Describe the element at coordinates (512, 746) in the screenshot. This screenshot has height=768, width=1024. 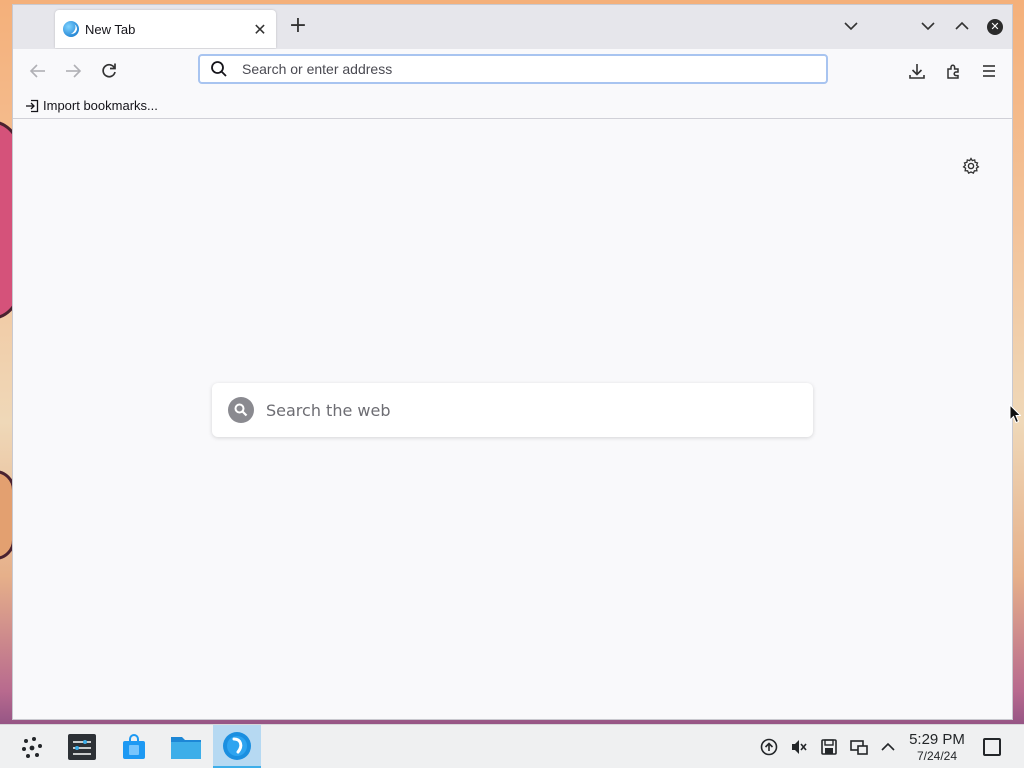
I see `taskbar: 5:29 PM 7/24/24` at that location.